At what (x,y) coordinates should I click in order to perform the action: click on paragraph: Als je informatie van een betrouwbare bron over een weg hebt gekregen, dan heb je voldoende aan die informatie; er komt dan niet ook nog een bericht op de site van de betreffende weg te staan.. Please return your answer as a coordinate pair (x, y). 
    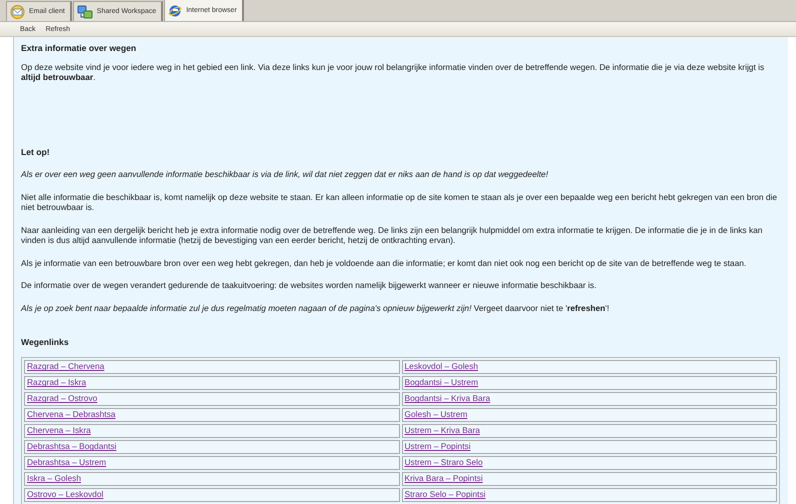
    Looking at the image, I should click on (384, 263).